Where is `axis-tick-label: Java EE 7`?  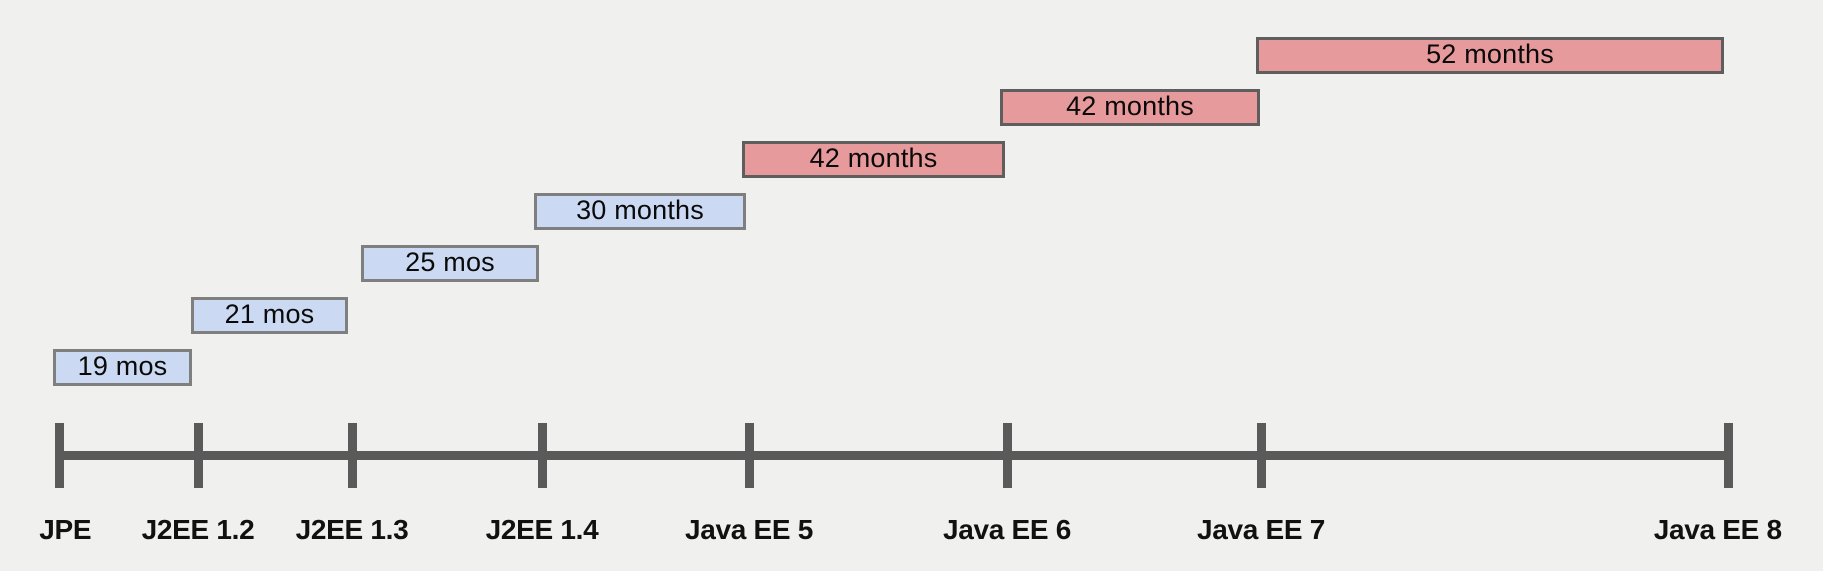
axis-tick-label: Java EE 7 is located at coordinates (1261, 529).